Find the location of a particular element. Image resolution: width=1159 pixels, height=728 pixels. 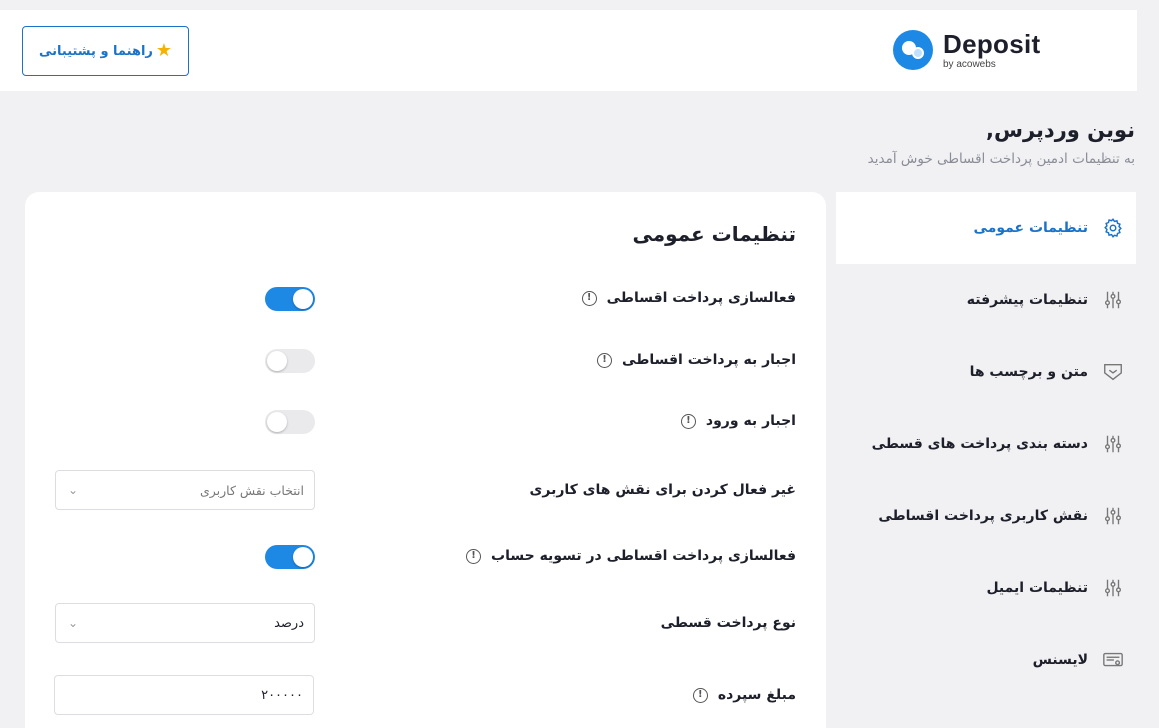

logo: Deposit by acowebs is located at coordinates (966, 50).